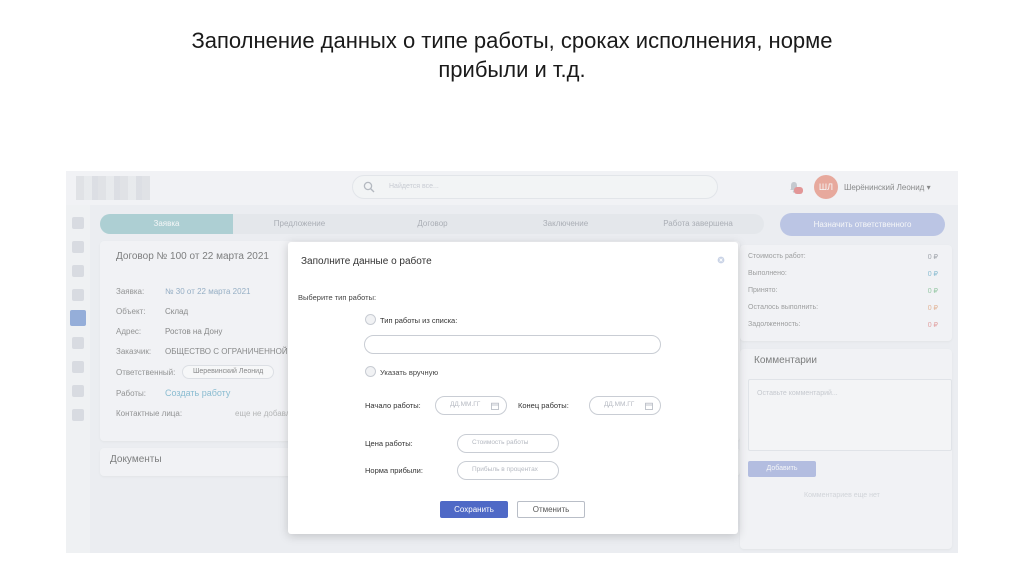 This screenshot has height=574, width=1024. Describe the element at coordinates (370, 371) in the screenshot. I see `radio-manual` at that location.